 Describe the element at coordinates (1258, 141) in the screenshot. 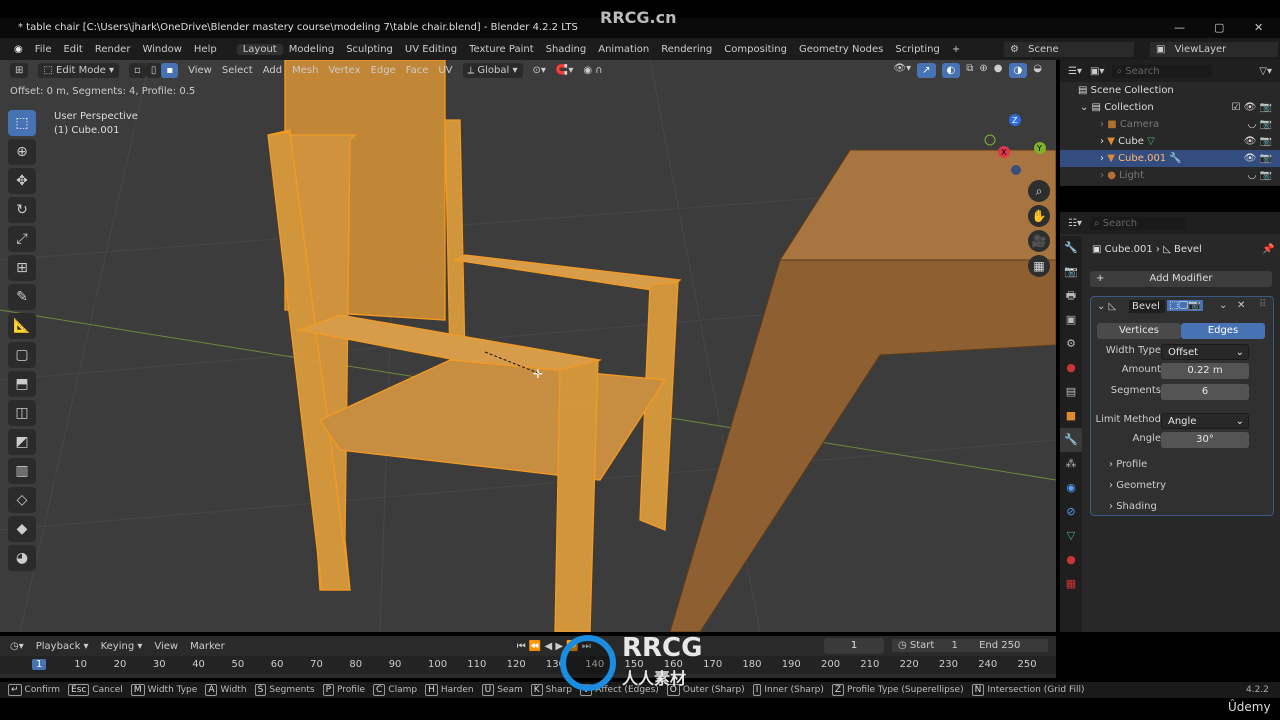

I see `item-toggles: 👁 📷` at that location.